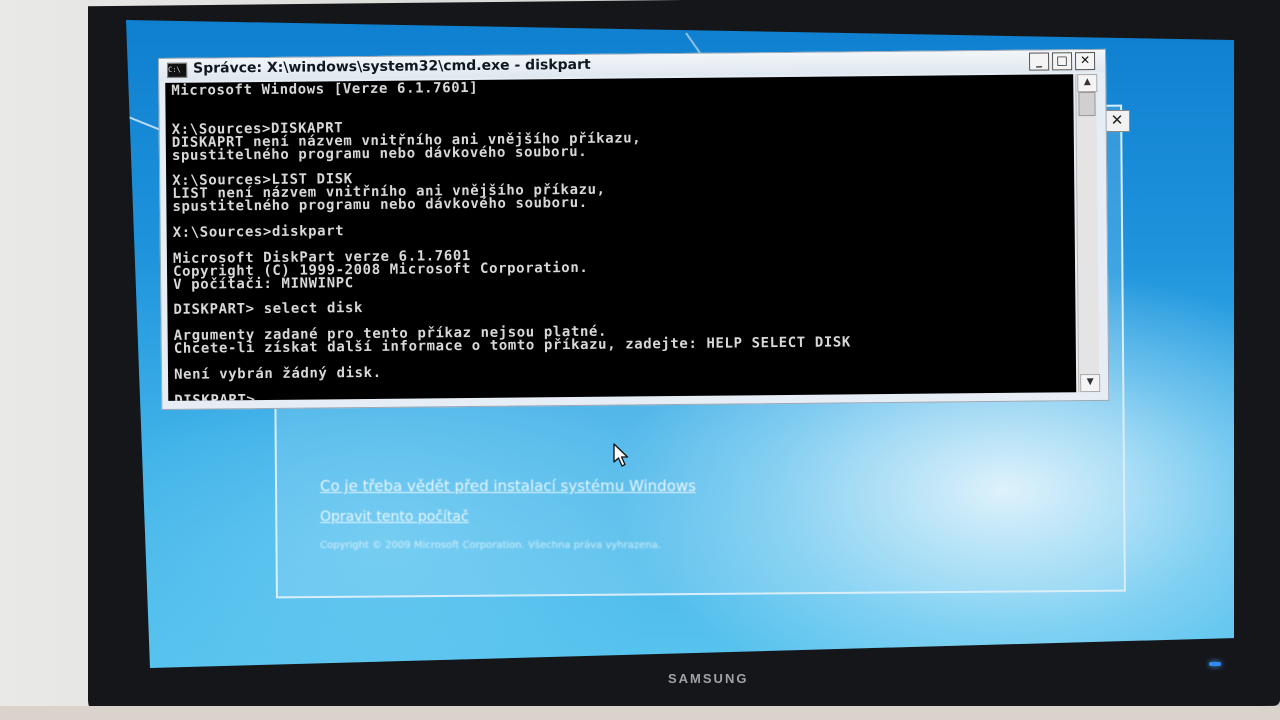 Image resolution: width=1280 pixels, height=720 pixels. Describe the element at coordinates (1117, 121) in the screenshot. I see `setup-close-button: ✕` at that location.